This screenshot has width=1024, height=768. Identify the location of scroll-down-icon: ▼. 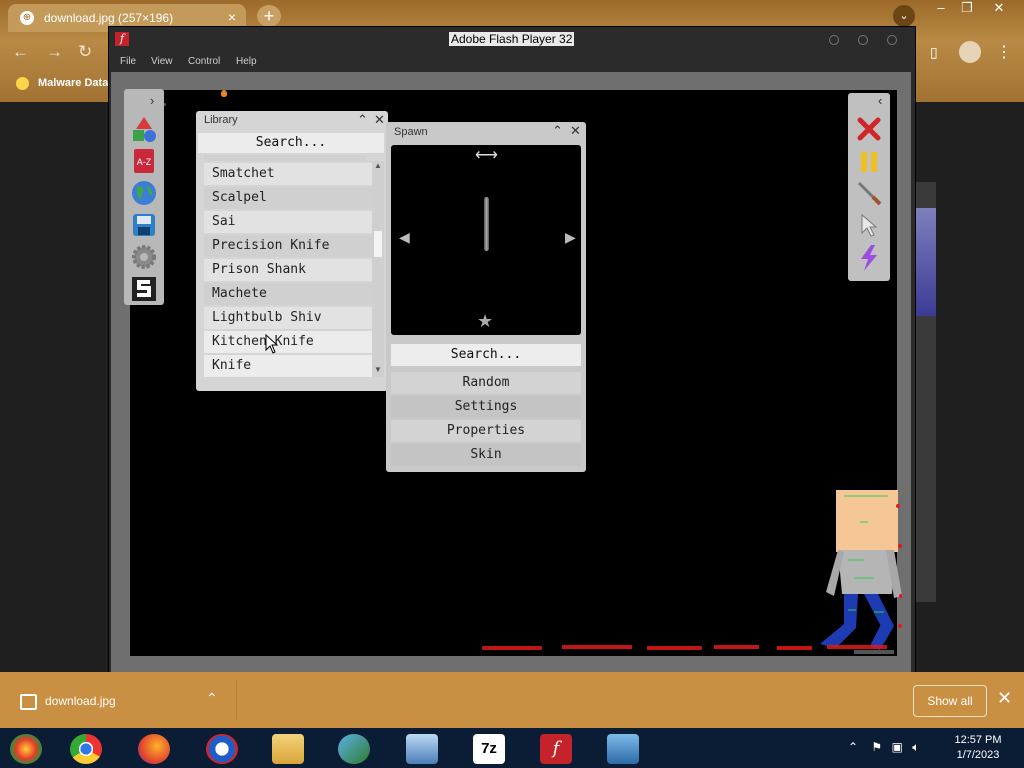
(378, 369).